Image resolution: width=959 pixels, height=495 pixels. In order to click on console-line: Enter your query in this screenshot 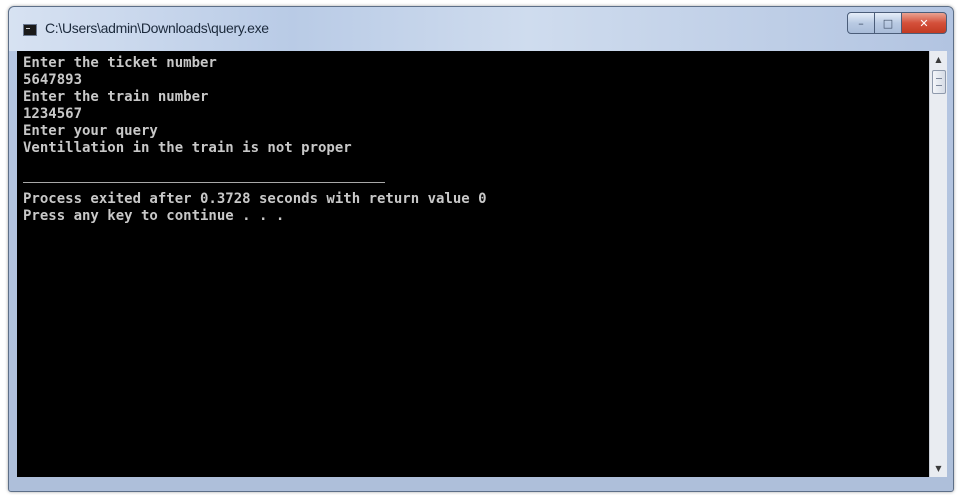, I will do `click(90, 131)`.